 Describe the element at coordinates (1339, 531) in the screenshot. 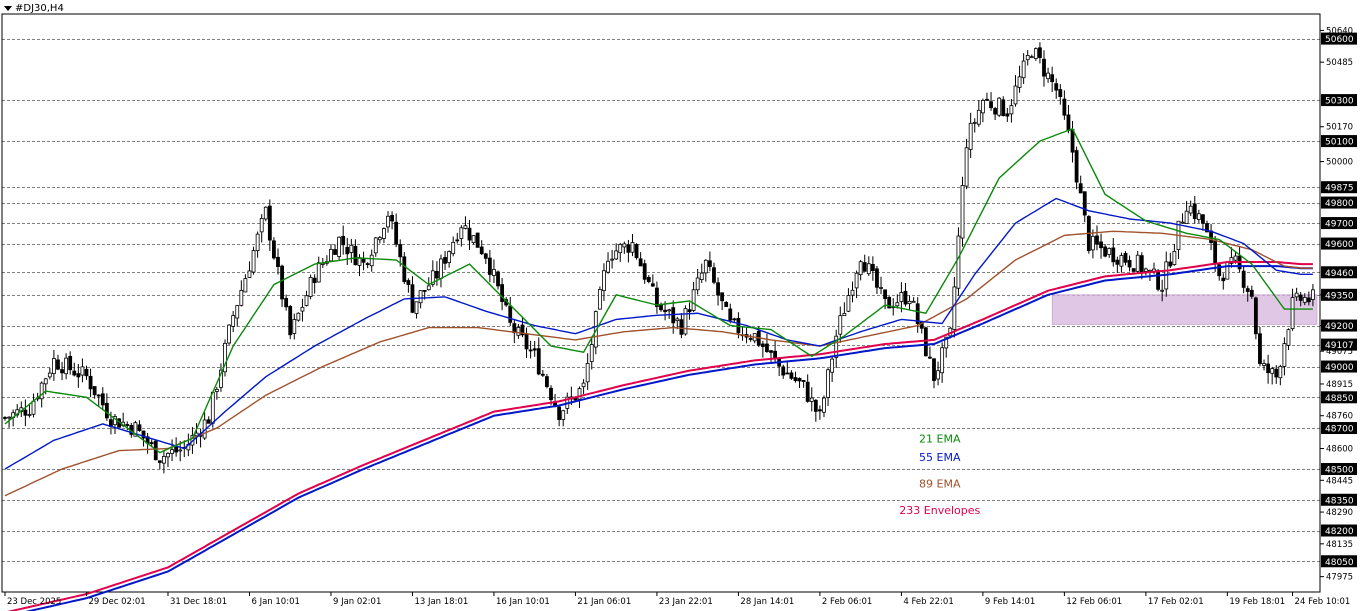

I see `price-level-label: 48200` at that location.